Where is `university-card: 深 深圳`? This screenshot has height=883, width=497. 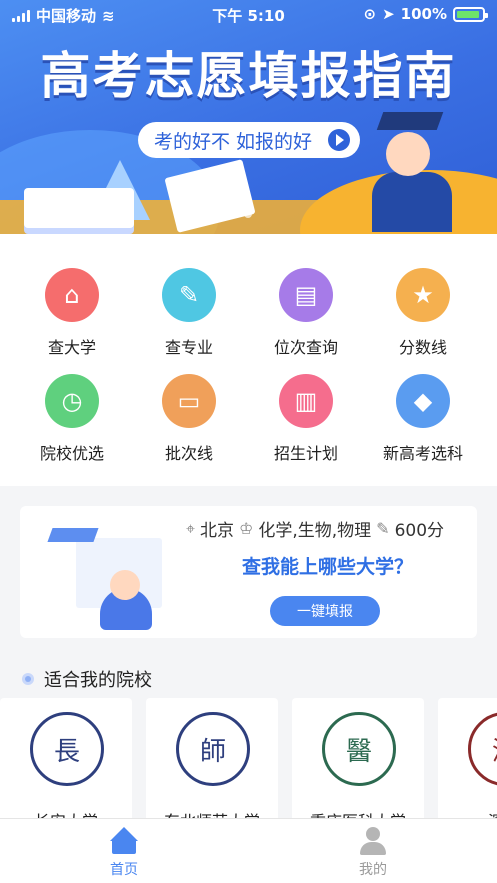
university-card: 深 深圳 is located at coordinates (467, 759).